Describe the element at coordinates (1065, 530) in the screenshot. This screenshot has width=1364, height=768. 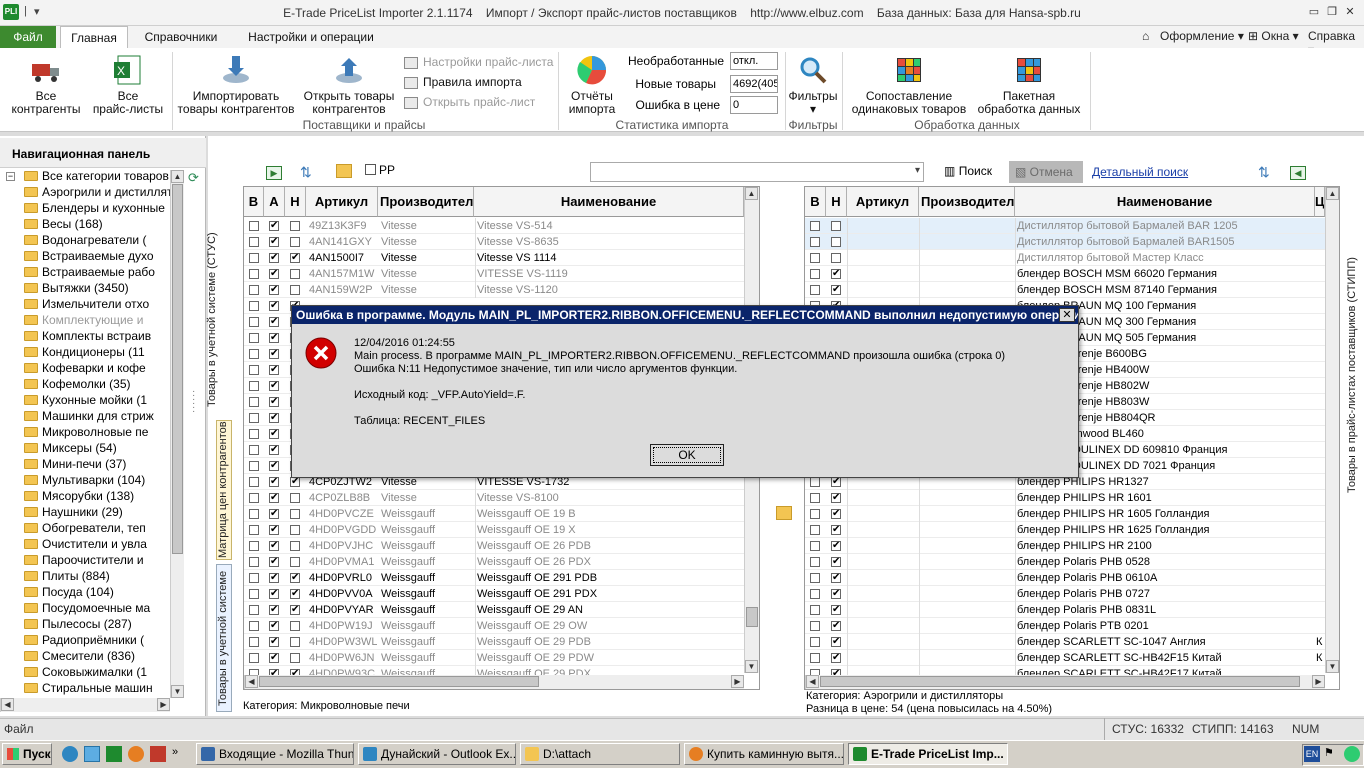
I see `table-row: ✔ блендер PHILIPS HR 1625 Голландия` at that location.